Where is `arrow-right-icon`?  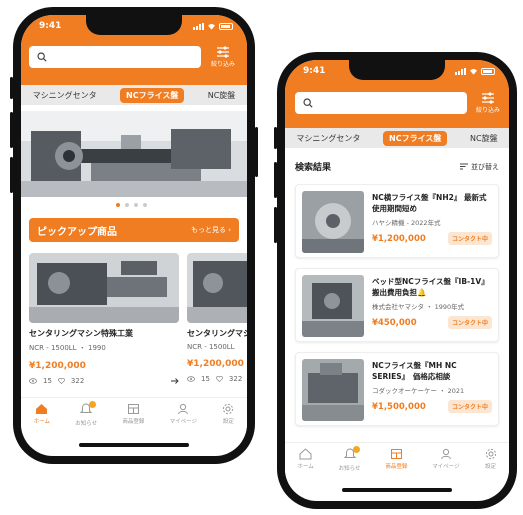 arrow-right-icon is located at coordinates (175, 381).